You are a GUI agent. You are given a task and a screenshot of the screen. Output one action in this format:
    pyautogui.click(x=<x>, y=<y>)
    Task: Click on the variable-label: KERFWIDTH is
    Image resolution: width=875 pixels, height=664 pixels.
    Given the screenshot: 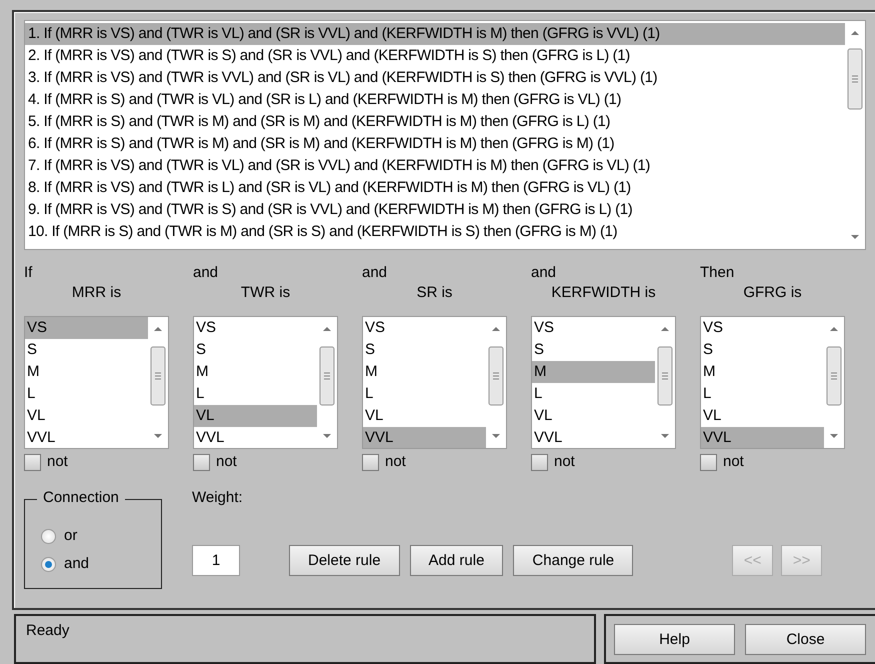 What is the action you would take?
    pyautogui.click(x=603, y=293)
    